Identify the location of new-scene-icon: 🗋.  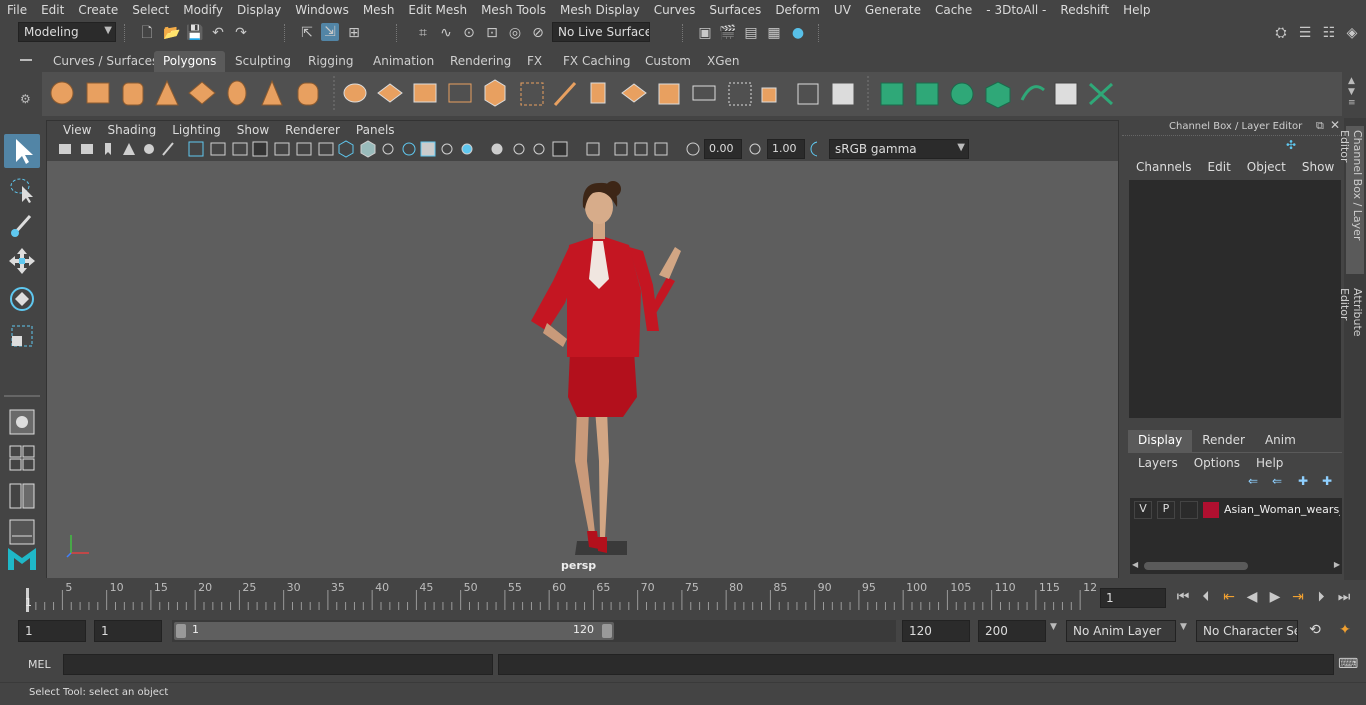
(147, 33).